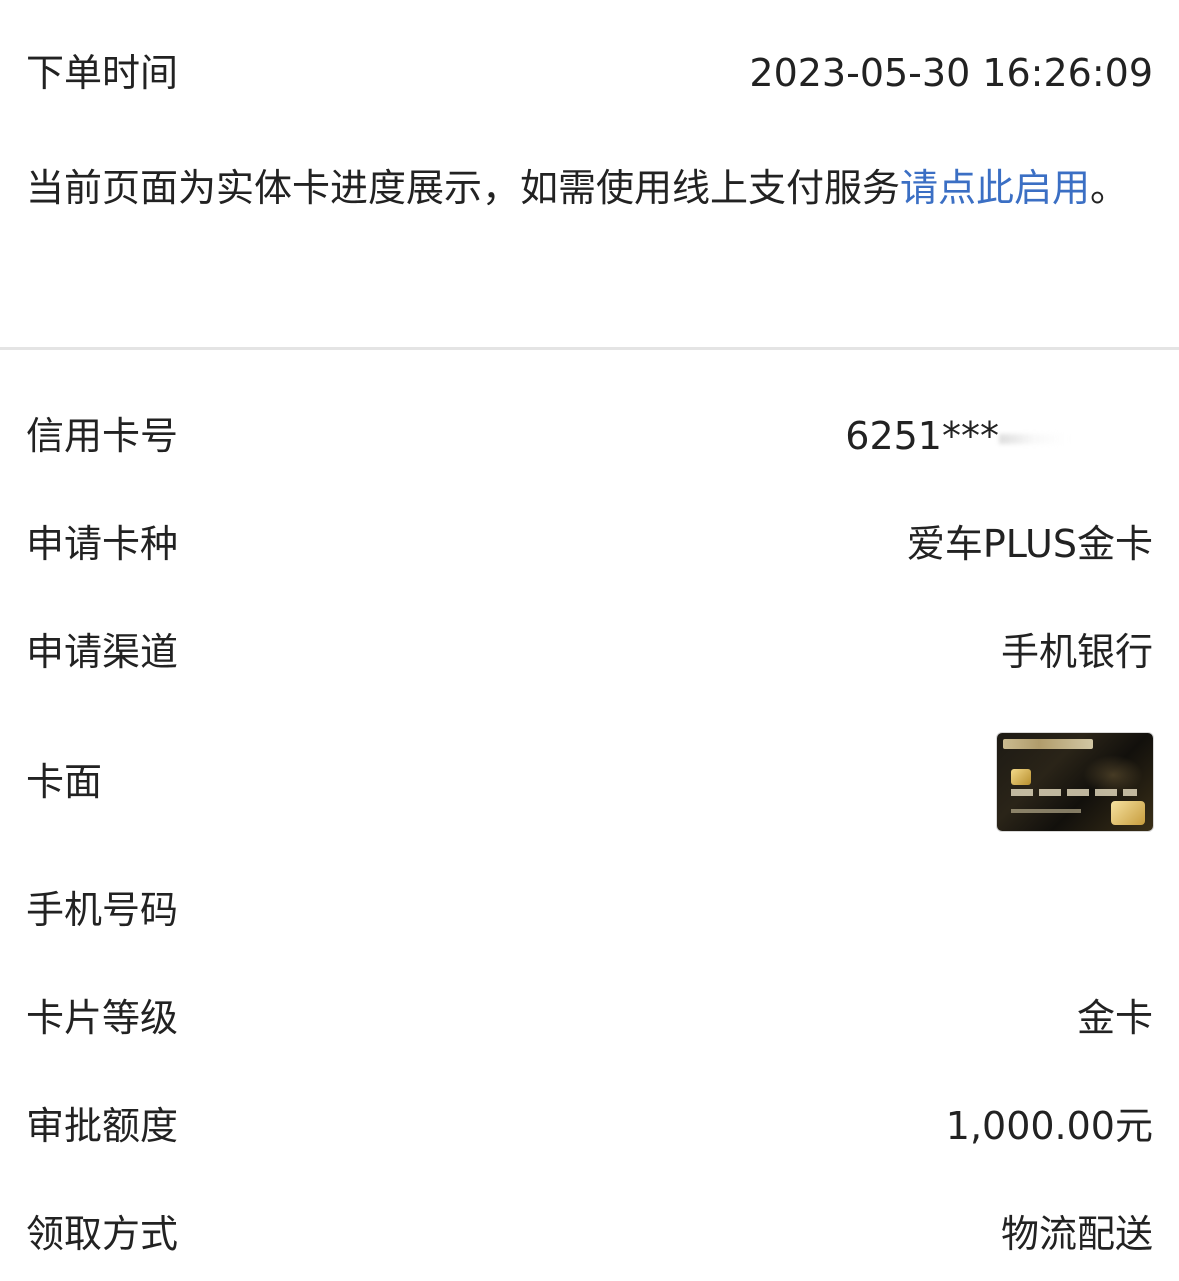 The image size is (1179, 1281). What do you see at coordinates (589, 782) in the screenshot?
I see `card-face-row: 卡面` at bounding box center [589, 782].